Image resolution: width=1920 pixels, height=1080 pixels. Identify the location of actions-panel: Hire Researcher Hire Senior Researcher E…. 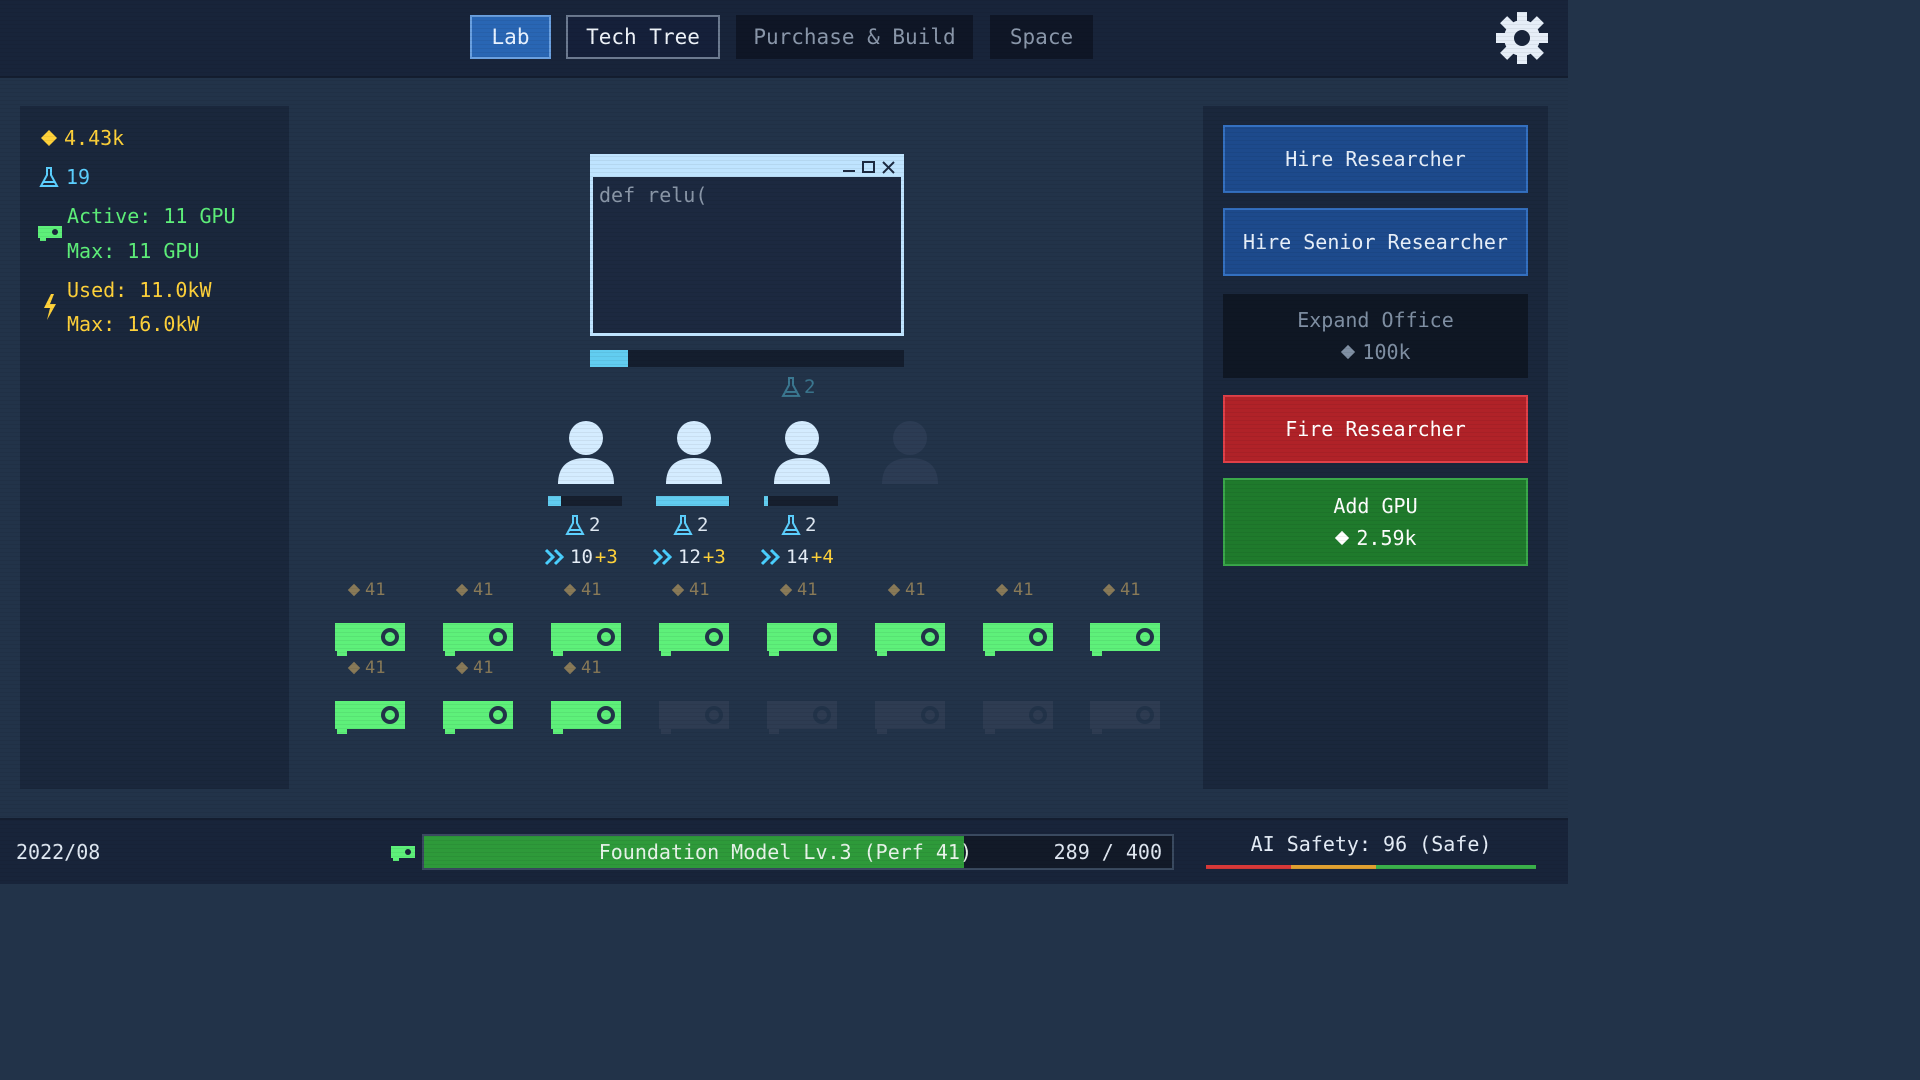
(1375, 447).